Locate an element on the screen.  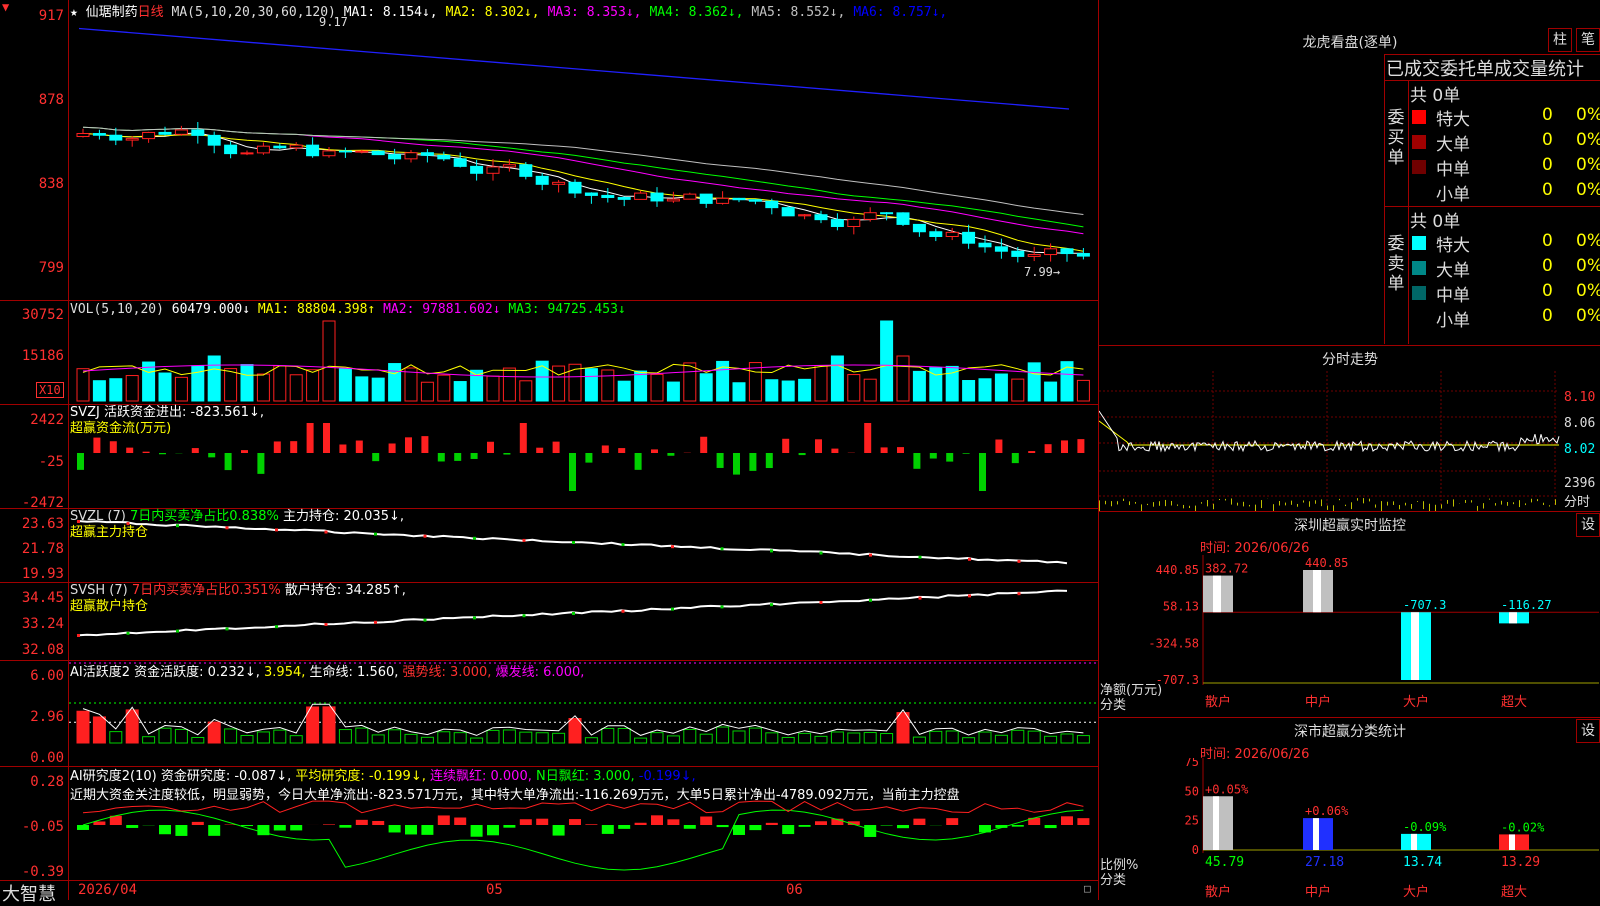
retail-holding-chart is located at coordinates (583, 621).